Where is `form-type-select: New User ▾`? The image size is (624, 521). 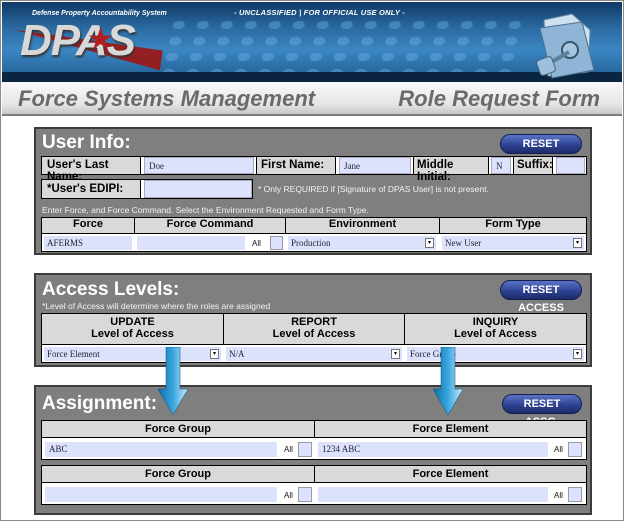 form-type-select: New User ▾ is located at coordinates (513, 243).